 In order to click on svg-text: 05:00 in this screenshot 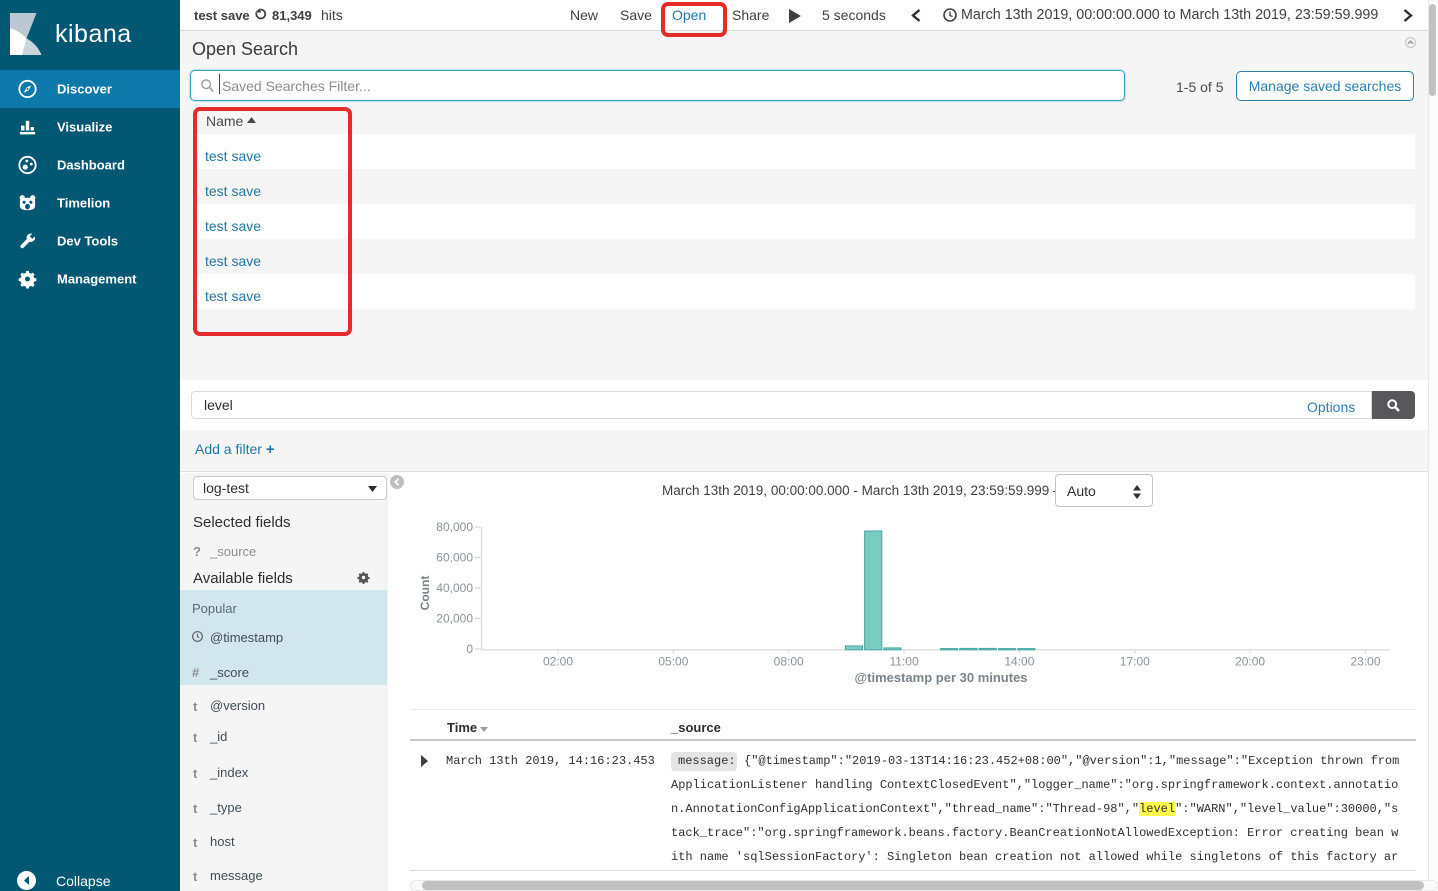, I will do `click(673, 662)`.